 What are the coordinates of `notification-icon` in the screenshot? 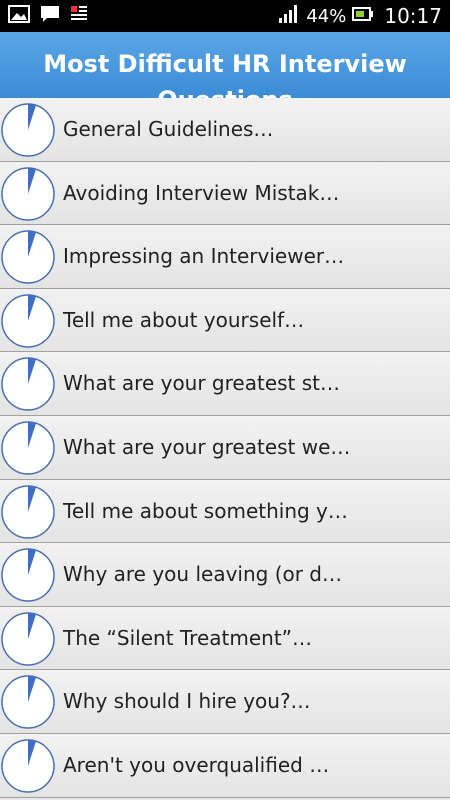 It's located at (79, 16).